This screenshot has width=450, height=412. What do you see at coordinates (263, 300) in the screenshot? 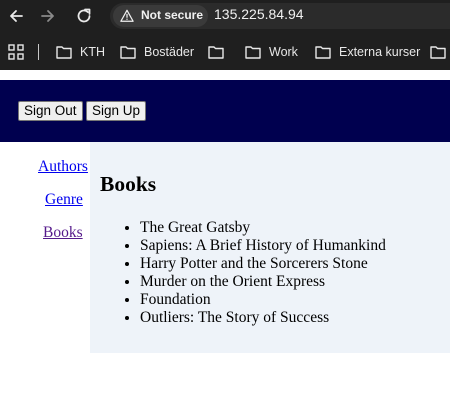
I see `list-item: Foundation` at bounding box center [263, 300].